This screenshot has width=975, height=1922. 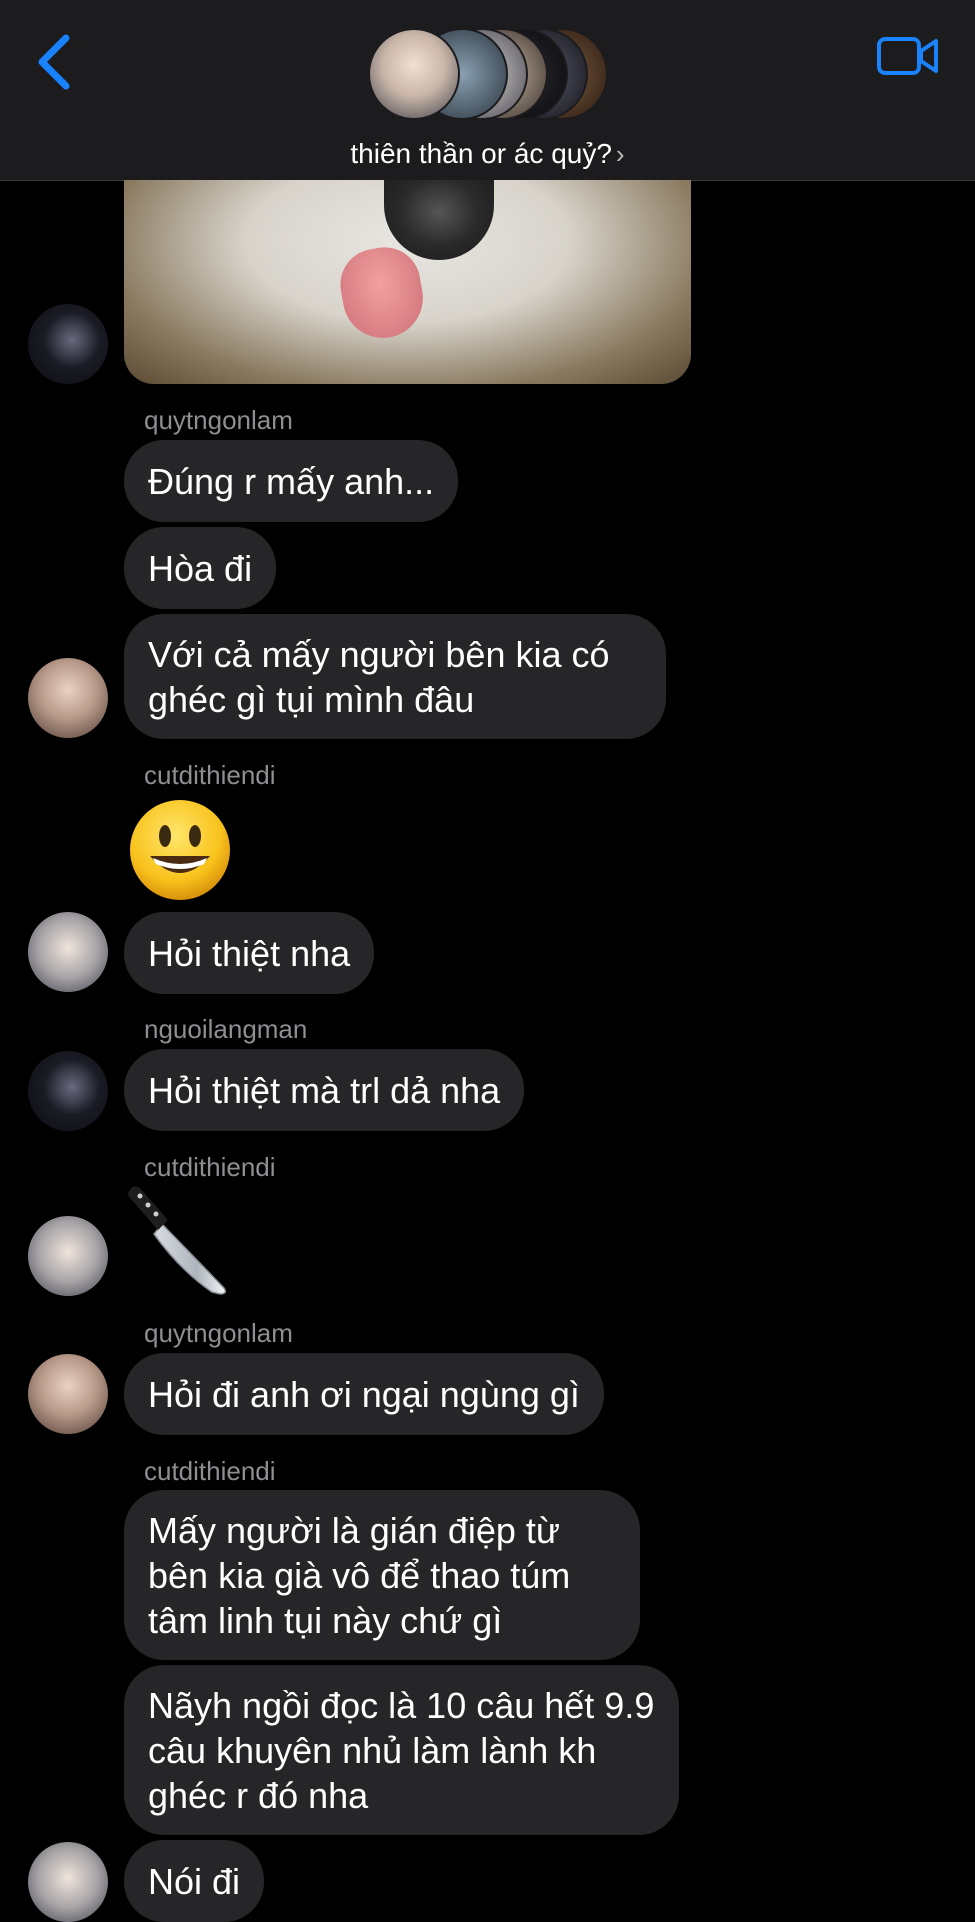 I want to click on message-bubble: Hỏi đi anh ơi ngại ngùng gì, so click(x=364, y=1394).